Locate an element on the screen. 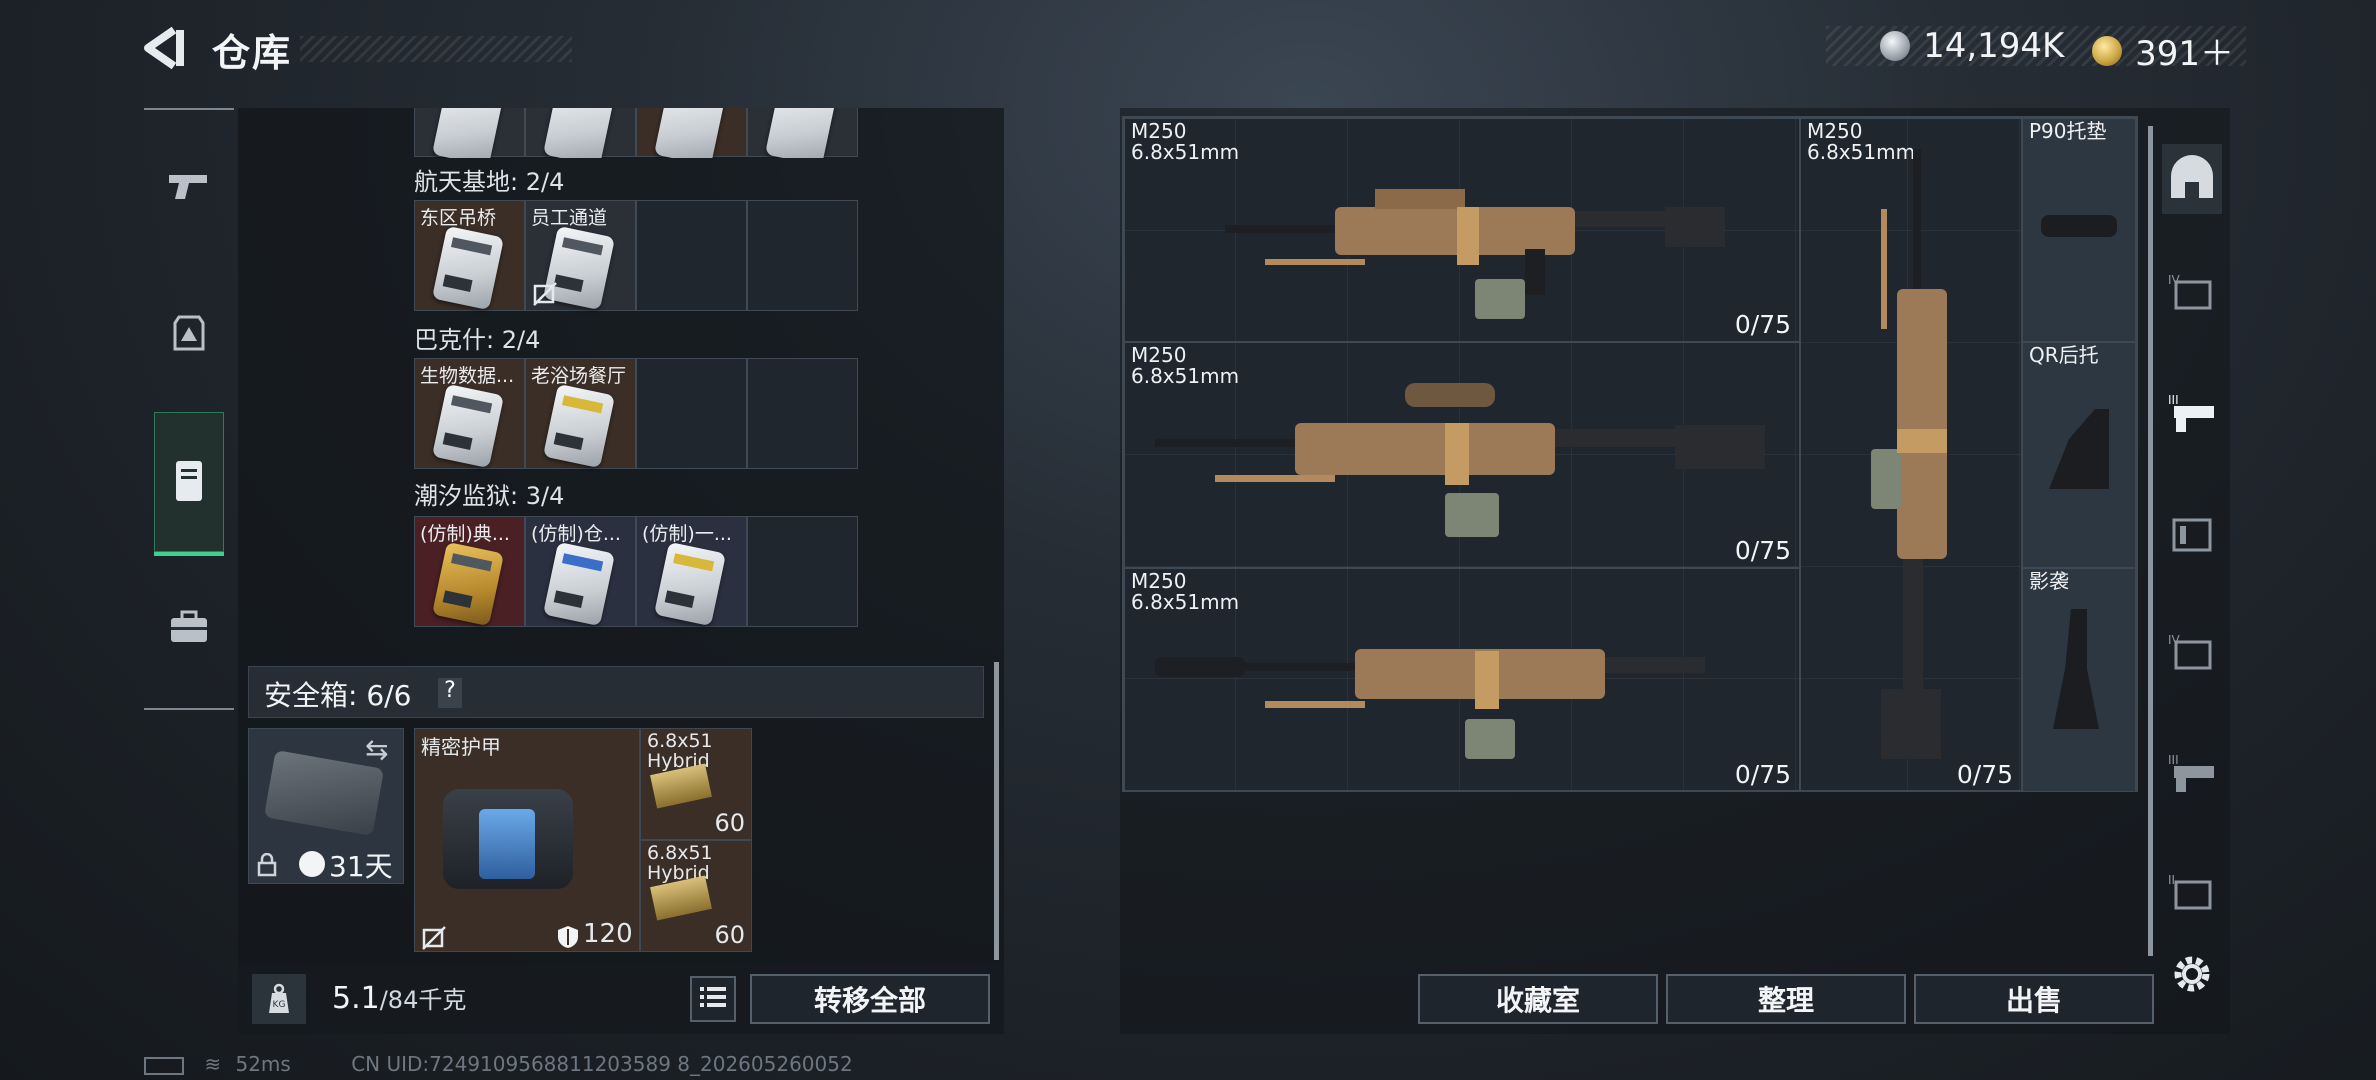  keycard-slot: 老浴场餐厅 is located at coordinates (580, 413).